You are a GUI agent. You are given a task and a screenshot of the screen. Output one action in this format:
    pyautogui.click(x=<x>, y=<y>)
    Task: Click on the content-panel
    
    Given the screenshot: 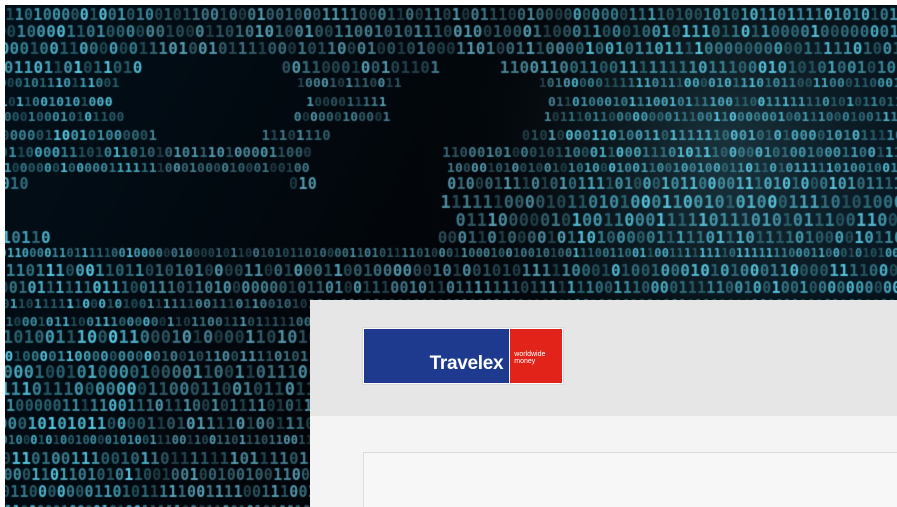 What is the action you would take?
    pyautogui.click(x=630, y=479)
    